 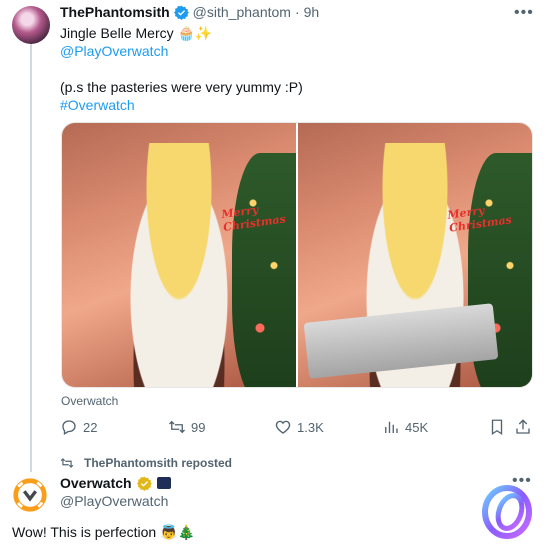 I want to click on like-button: 1.3K, so click(x=299, y=427).